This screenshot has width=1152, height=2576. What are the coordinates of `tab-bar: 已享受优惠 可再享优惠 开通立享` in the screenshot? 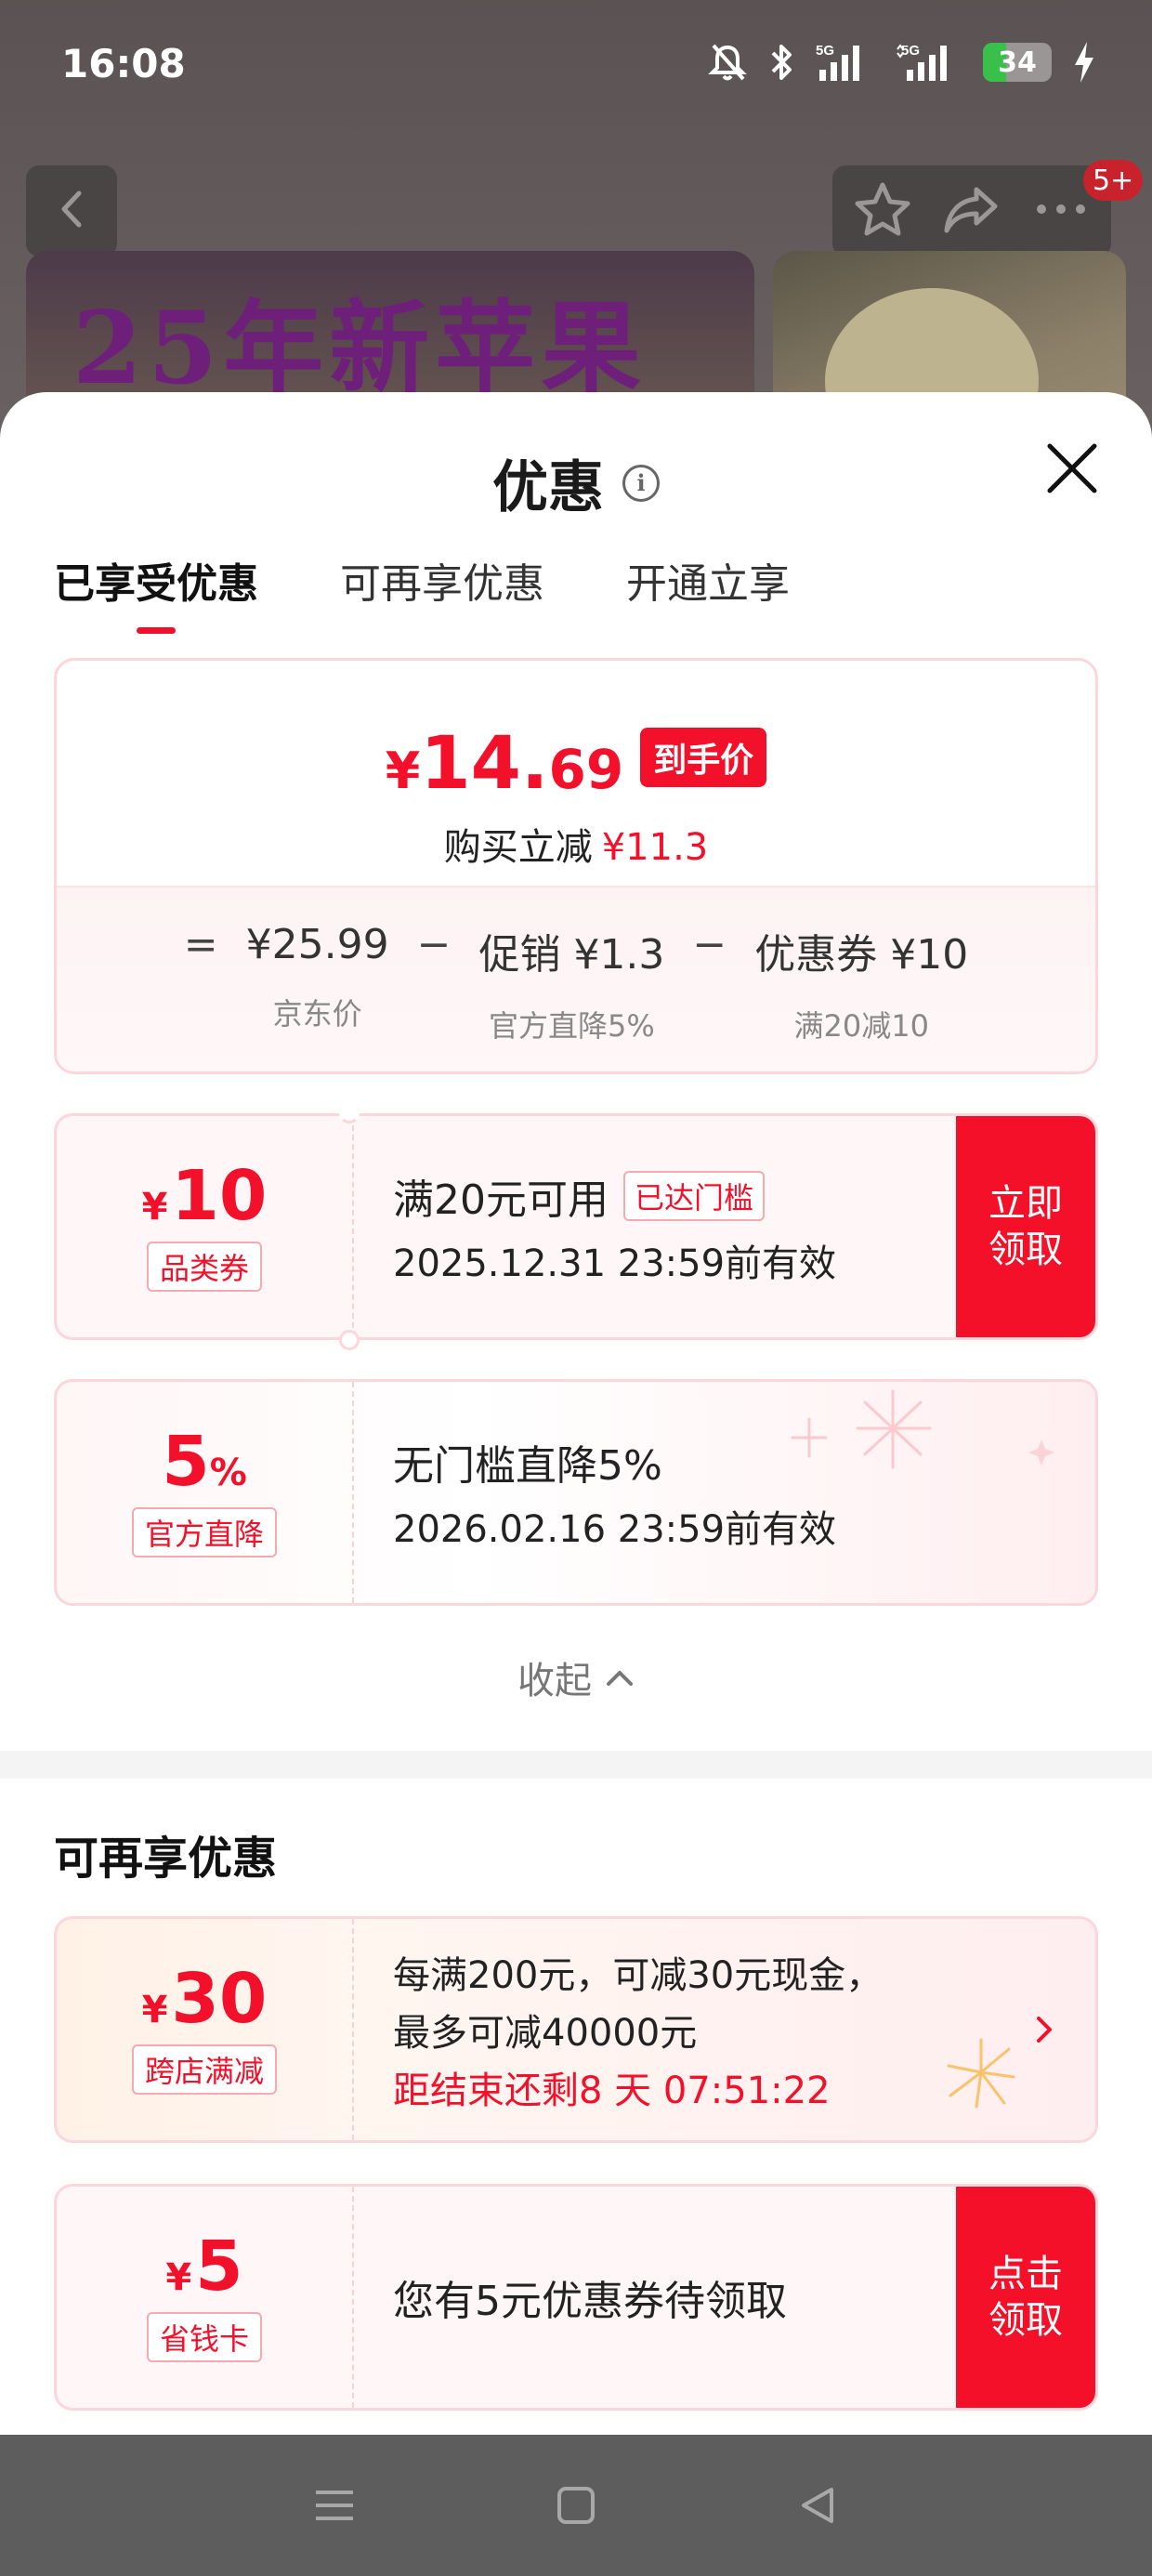 It's located at (422, 592).